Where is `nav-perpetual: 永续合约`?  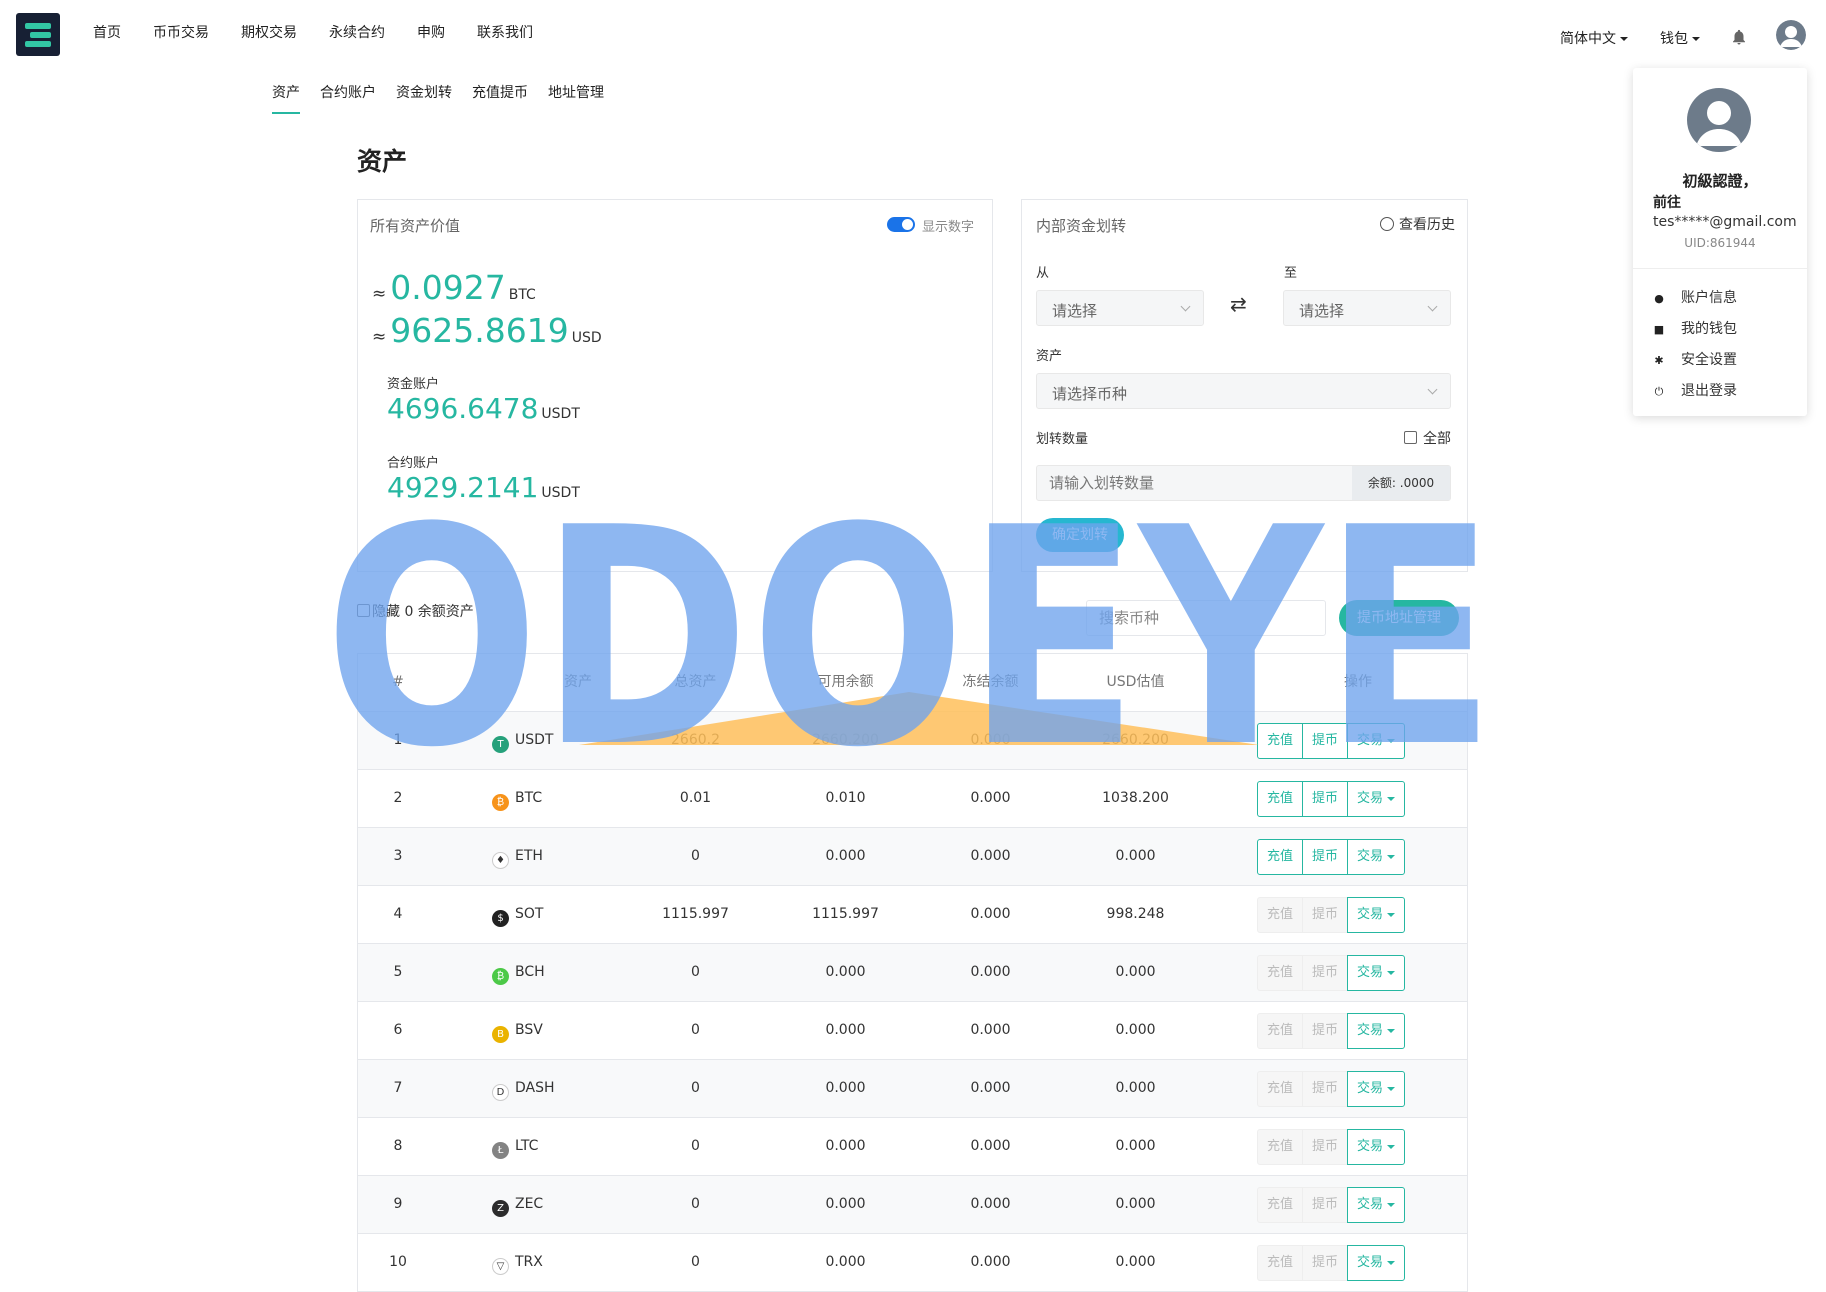
nav-perpetual: 永续合约 is located at coordinates (357, 32).